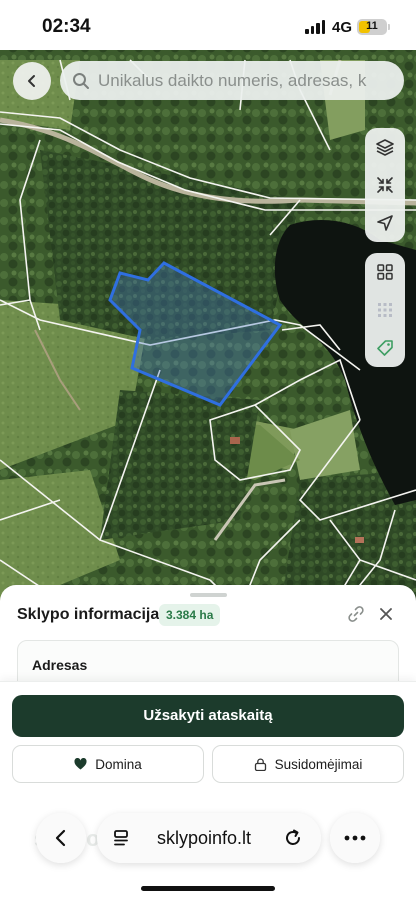 The width and height of the screenshot is (416, 900). What do you see at coordinates (80, 764) in the screenshot?
I see `heart-icon` at bounding box center [80, 764].